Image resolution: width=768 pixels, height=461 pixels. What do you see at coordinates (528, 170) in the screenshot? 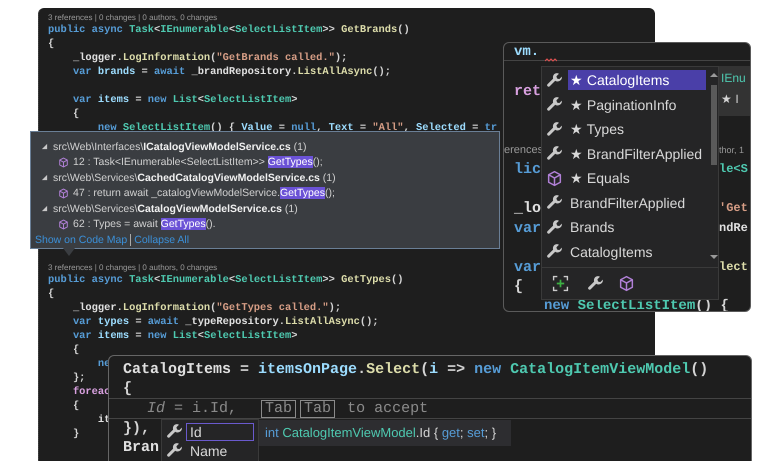
I see `code-line: lic` at bounding box center [528, 170].